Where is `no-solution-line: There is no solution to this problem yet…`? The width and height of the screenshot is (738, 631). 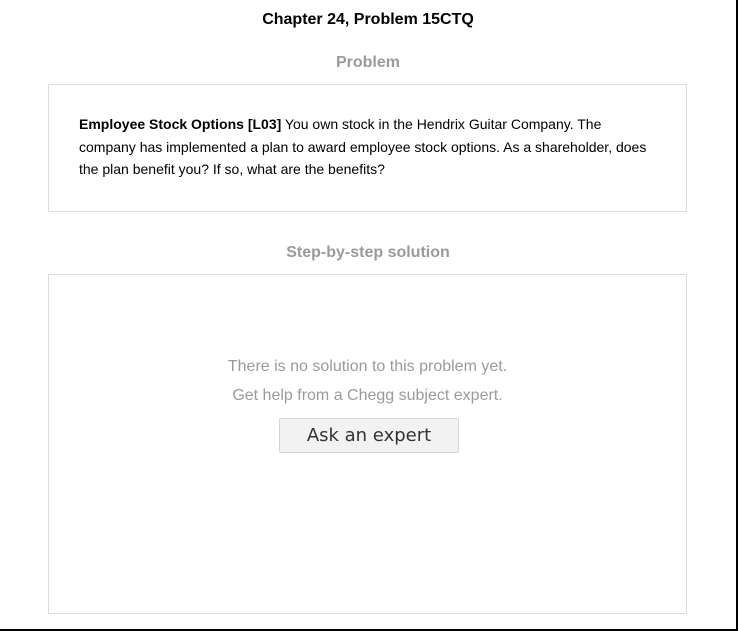
no-solution-line: There is no solution to this problem yet… is located at coordinates (367, 366).